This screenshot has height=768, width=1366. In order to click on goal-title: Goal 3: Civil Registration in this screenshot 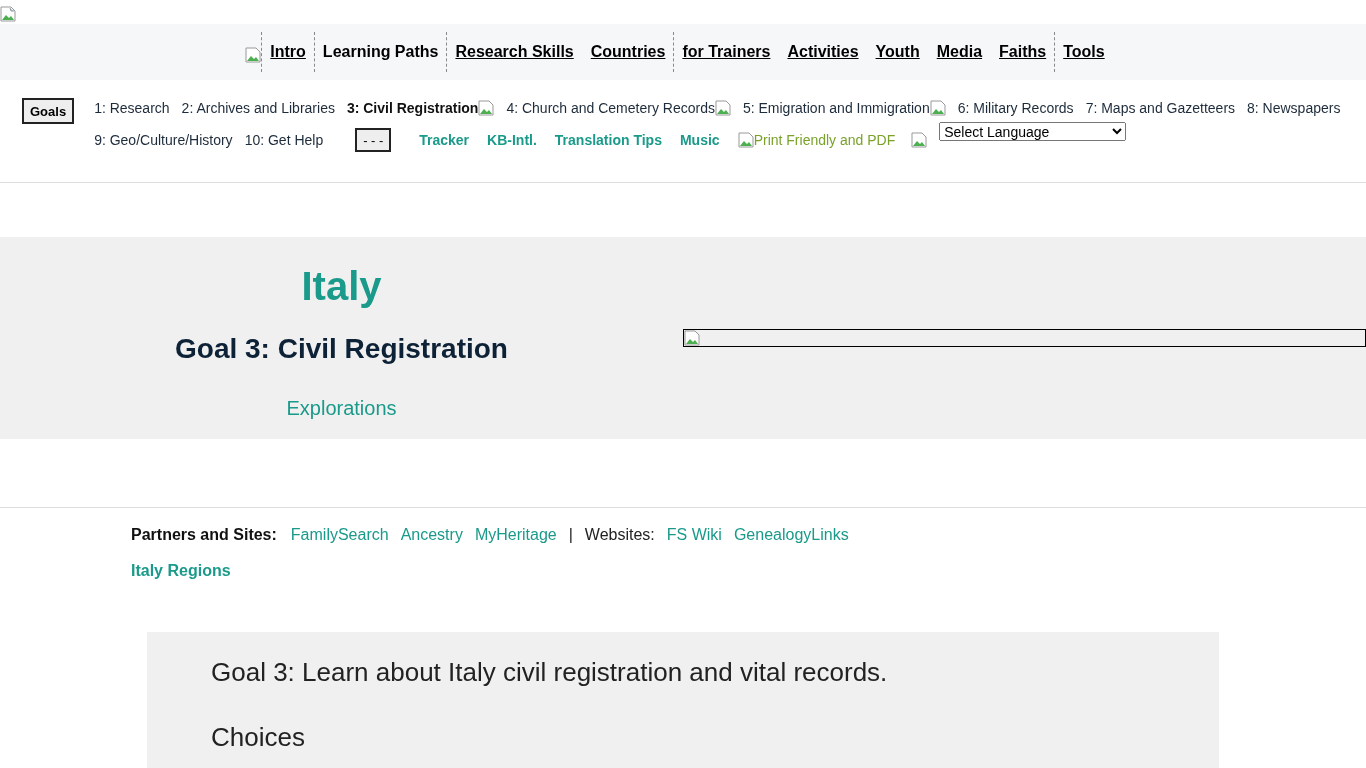, I will do `click(341, 349)`.